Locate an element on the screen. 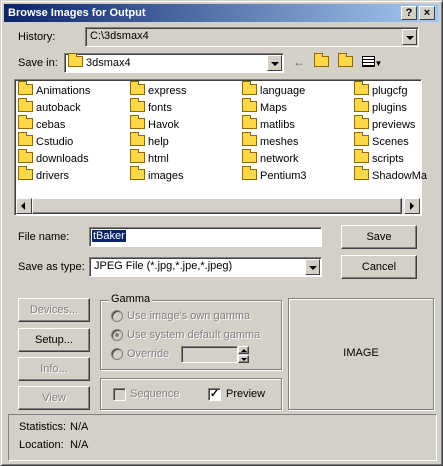 The height and width of the screenshot is (466, 443). help-button: ? is located at coordinates (409, 13).